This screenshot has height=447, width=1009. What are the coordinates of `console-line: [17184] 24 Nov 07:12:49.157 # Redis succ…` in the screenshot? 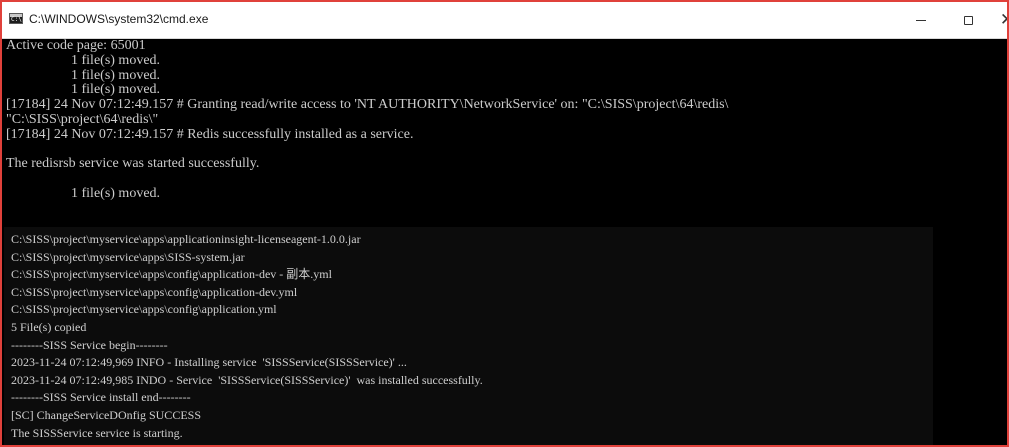 It's located at (210, 134).